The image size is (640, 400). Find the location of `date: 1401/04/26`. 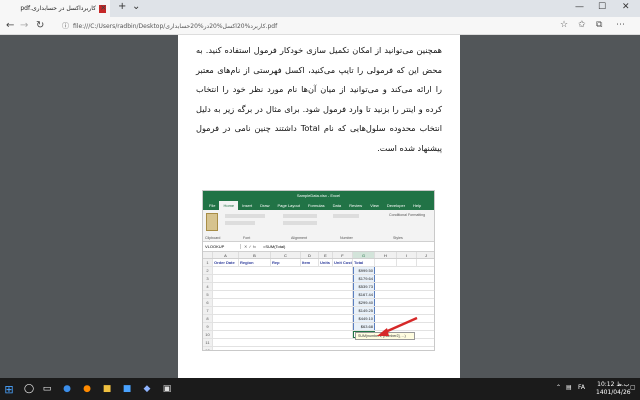

date: 1401/04/26 is located at coordinates (613, 392).